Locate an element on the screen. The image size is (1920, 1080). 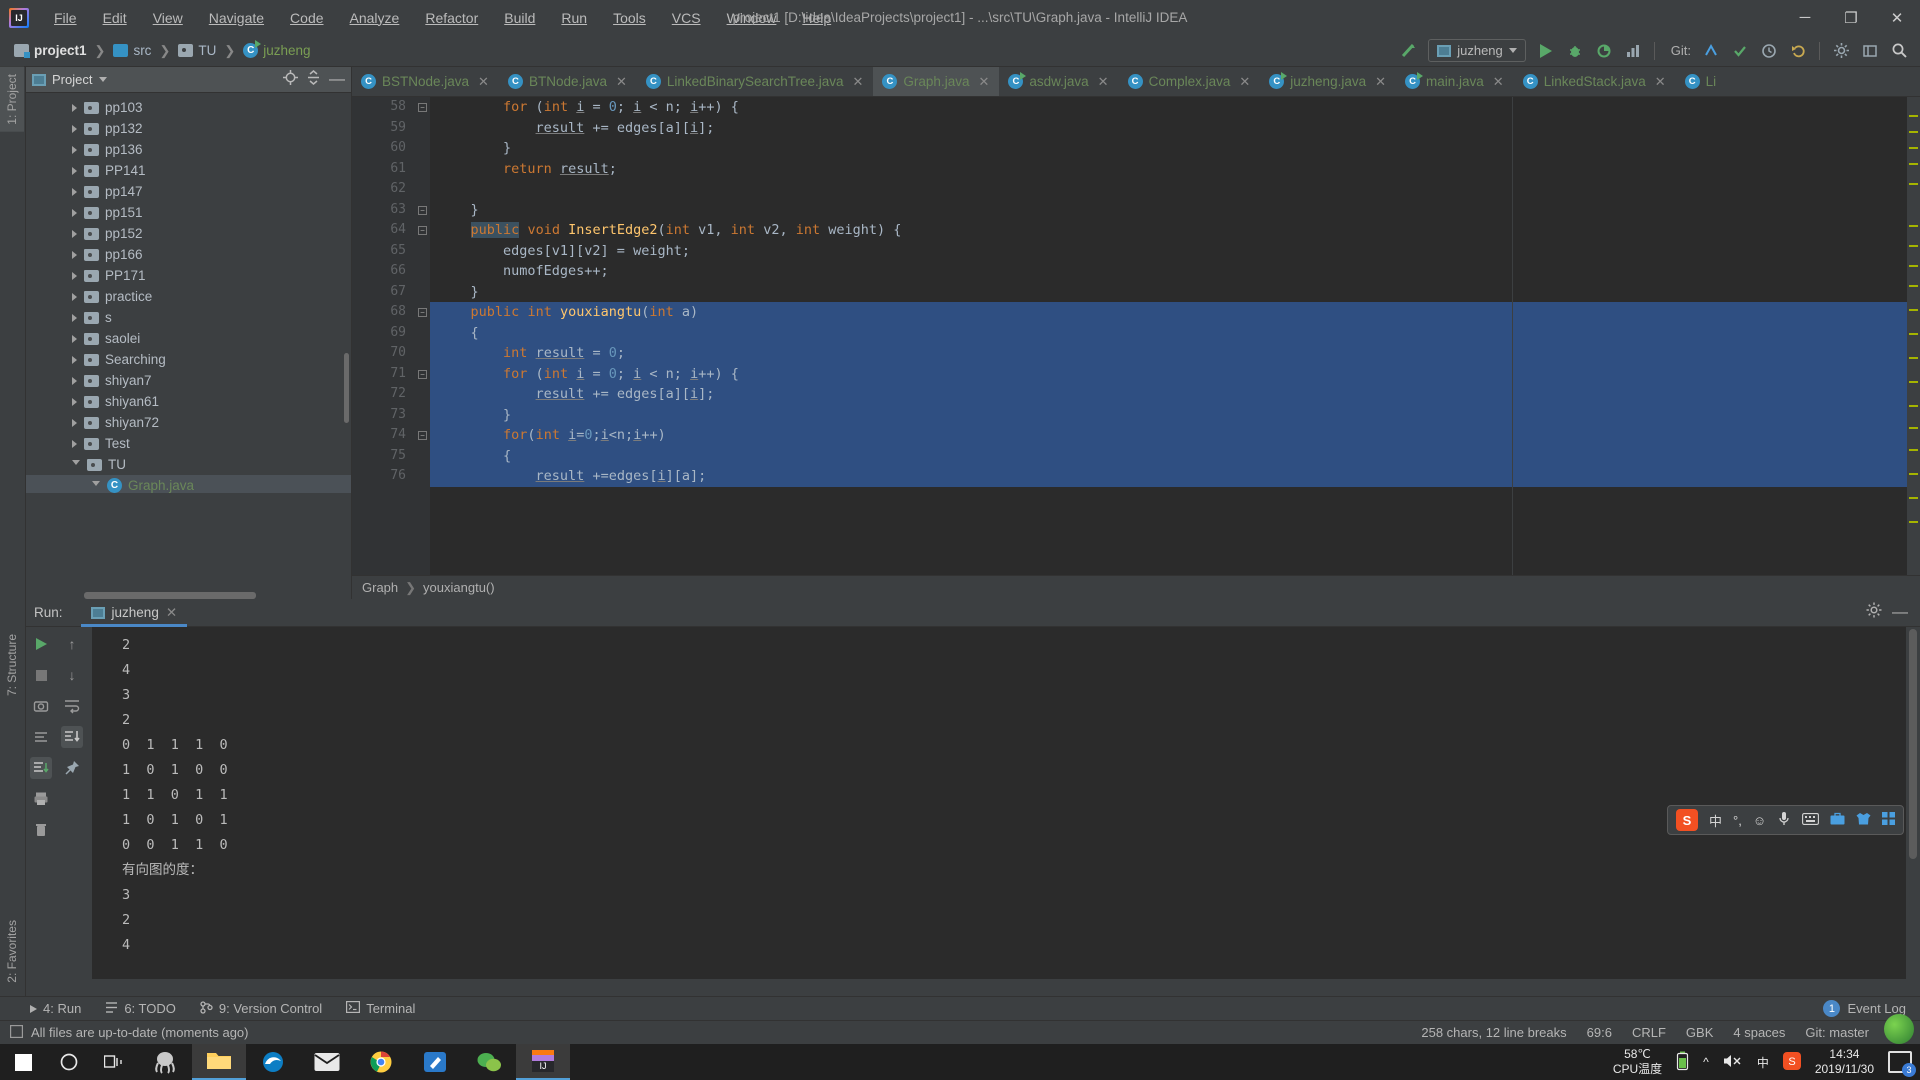
print-icon is located at coordinates (41, 799).